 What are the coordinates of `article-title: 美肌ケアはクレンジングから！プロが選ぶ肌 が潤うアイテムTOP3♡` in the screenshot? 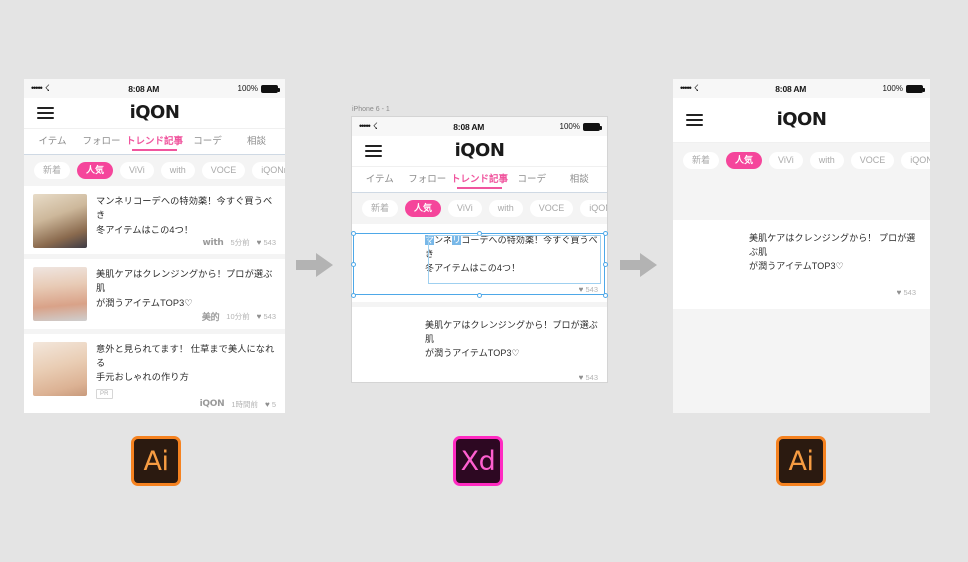 It's located at (511, 340).